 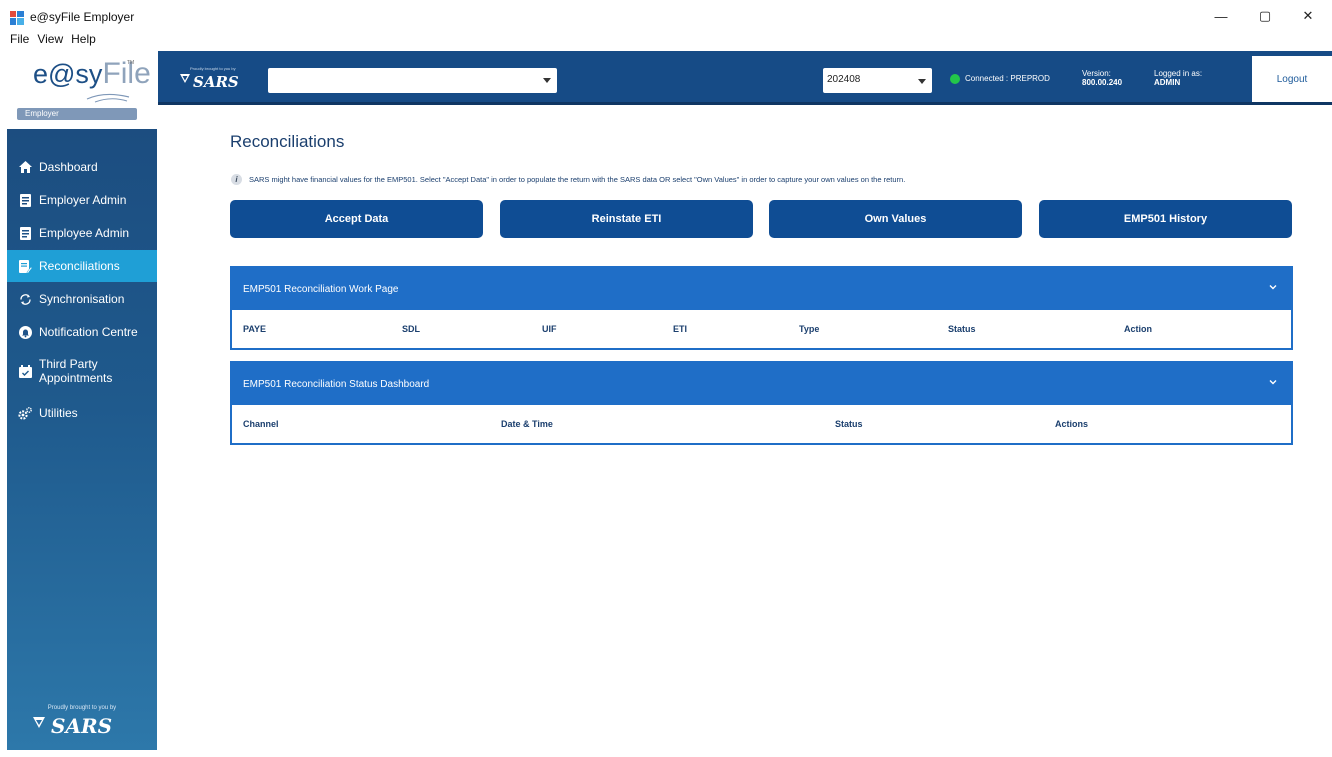 What do you see at coordinates (25, 266) in the screenshot?
I see `document-edit-icon` at bounding box center [25, 266].